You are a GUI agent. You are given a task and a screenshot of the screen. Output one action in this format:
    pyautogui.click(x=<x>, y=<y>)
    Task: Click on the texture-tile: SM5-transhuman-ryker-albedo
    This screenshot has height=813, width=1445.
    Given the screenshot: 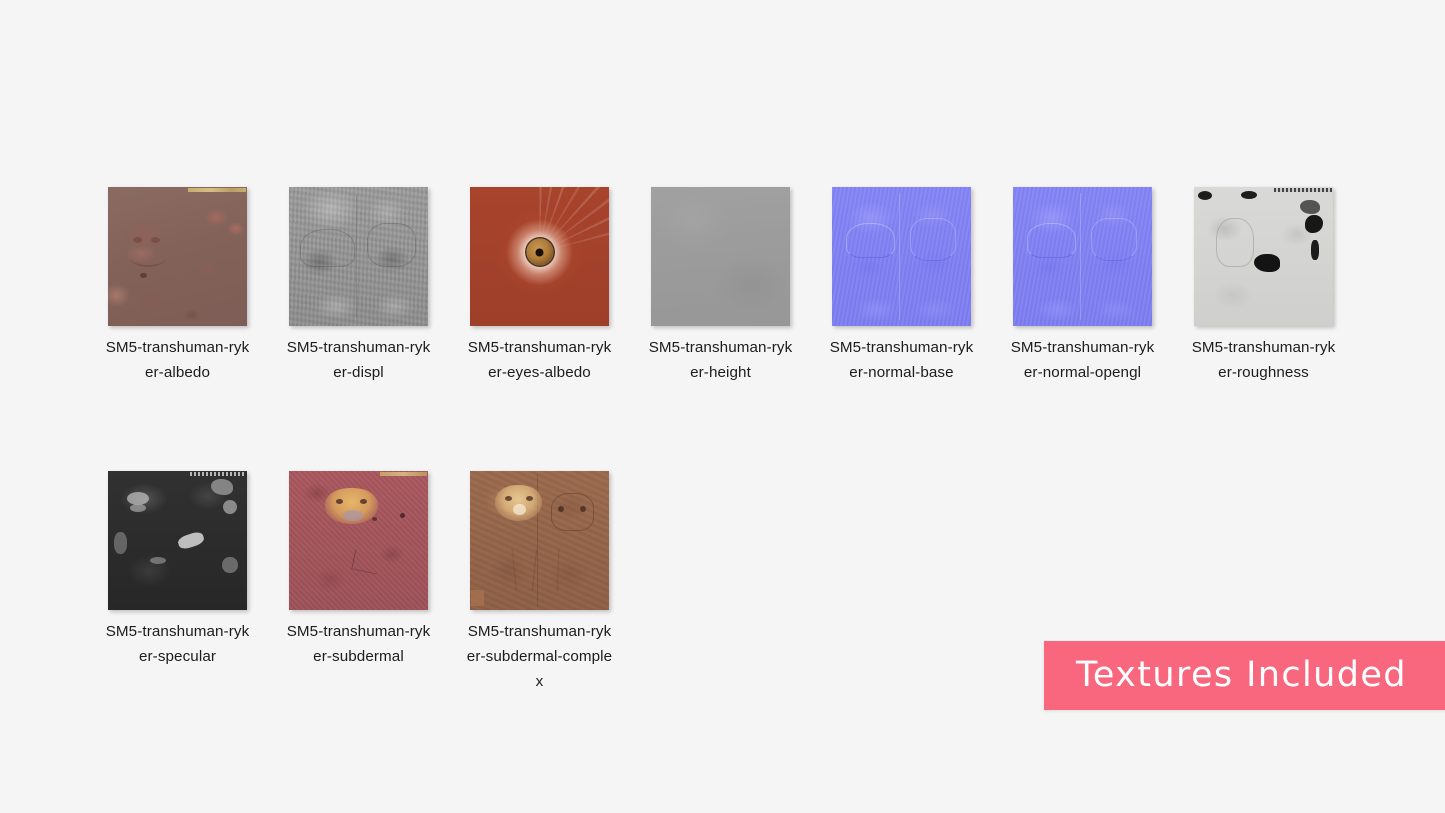 What is the action you would take?
    pyautogui.click(x=177, y=286)
    